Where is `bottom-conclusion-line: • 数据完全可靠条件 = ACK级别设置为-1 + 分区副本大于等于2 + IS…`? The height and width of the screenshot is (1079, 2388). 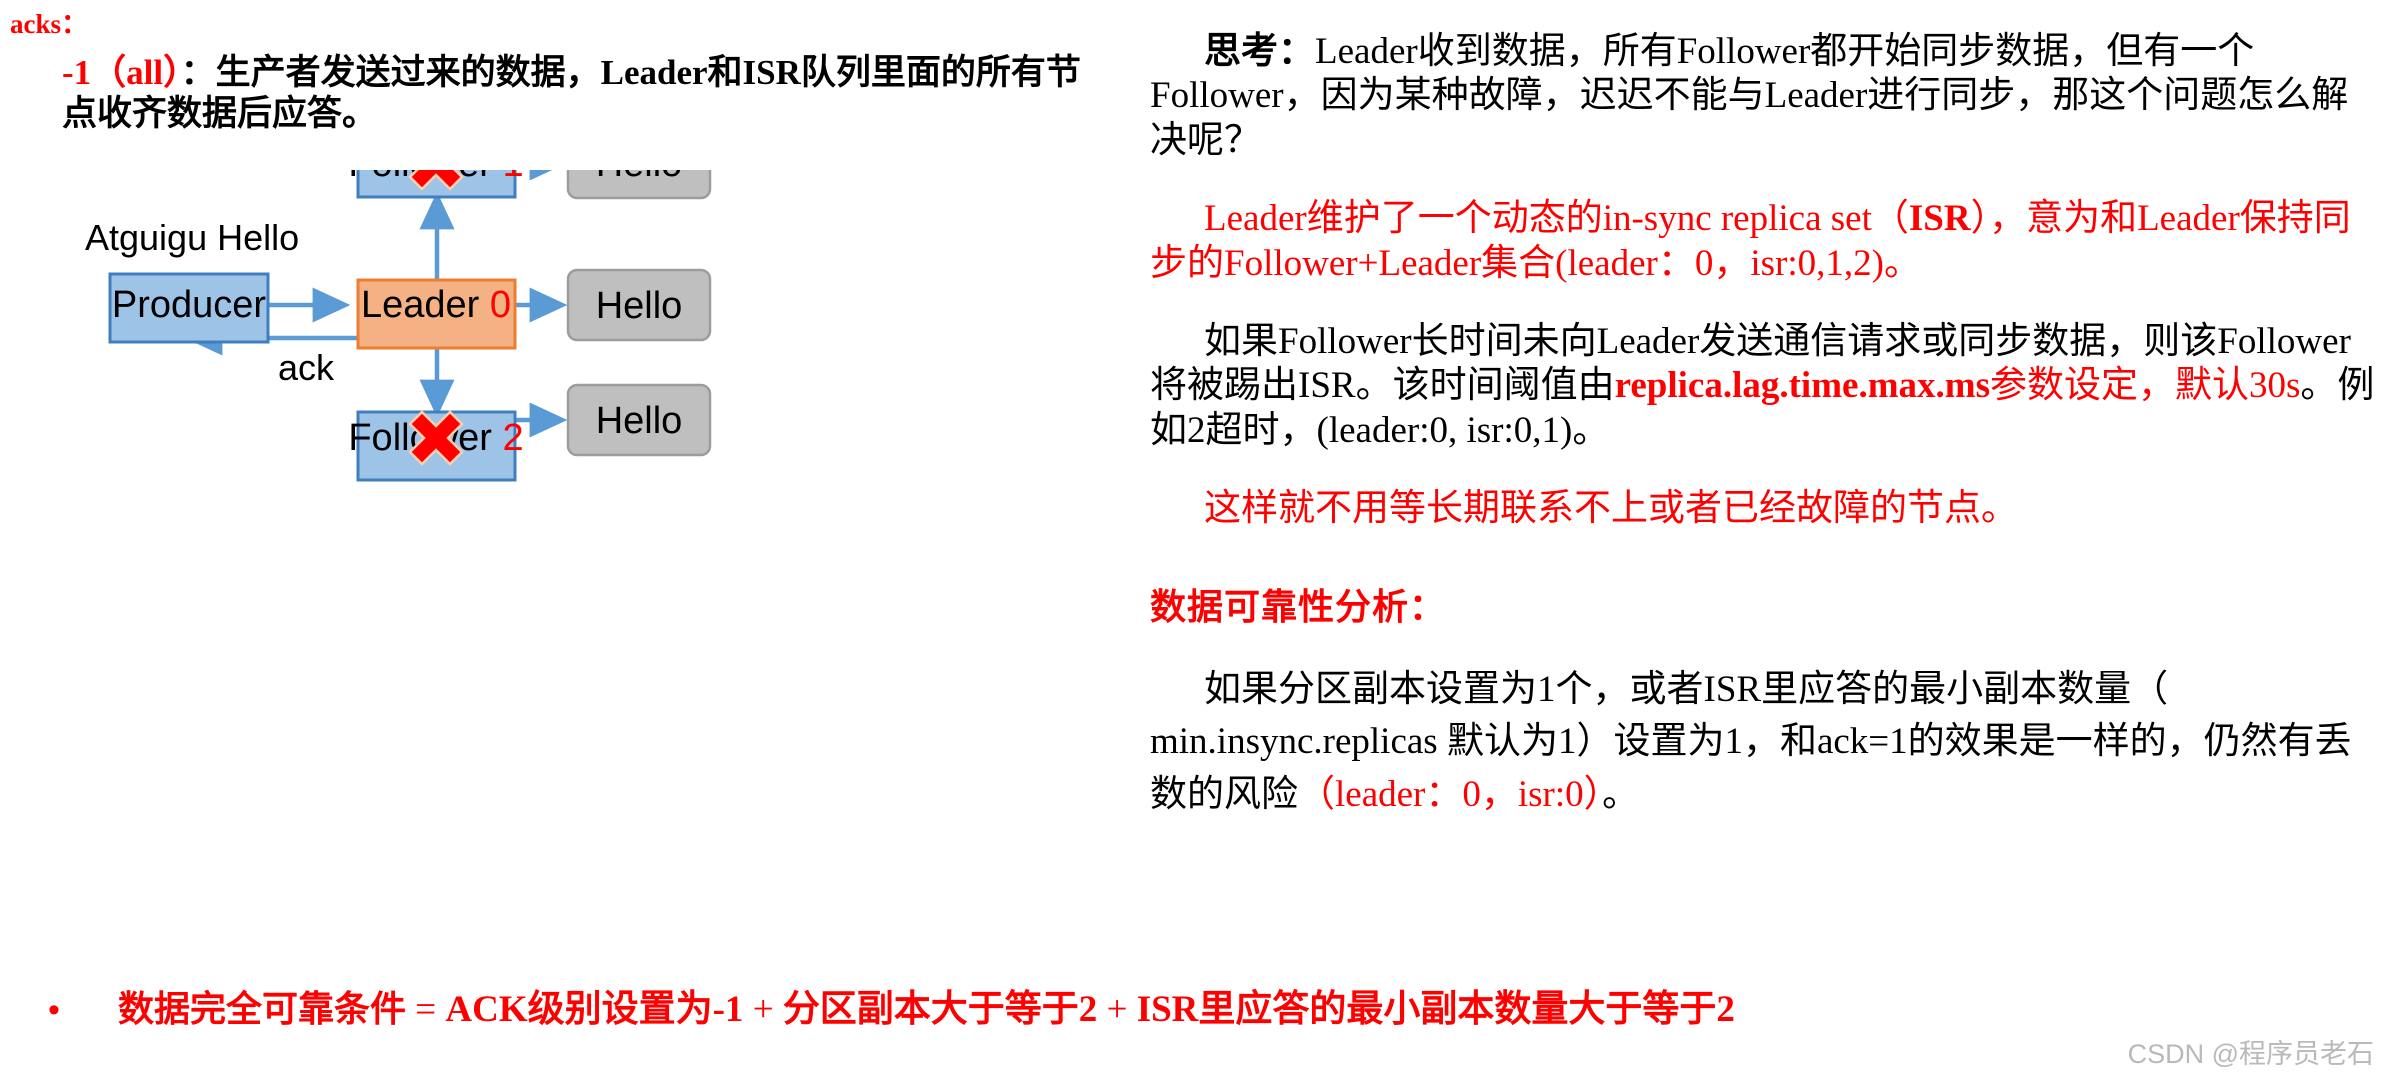
bottom-conclusion-line: • 数据完全可靠条件 = ACK级别设置为-1 + 分区副本大于等于2 + IS… is located at coordinates (1198, 1005).